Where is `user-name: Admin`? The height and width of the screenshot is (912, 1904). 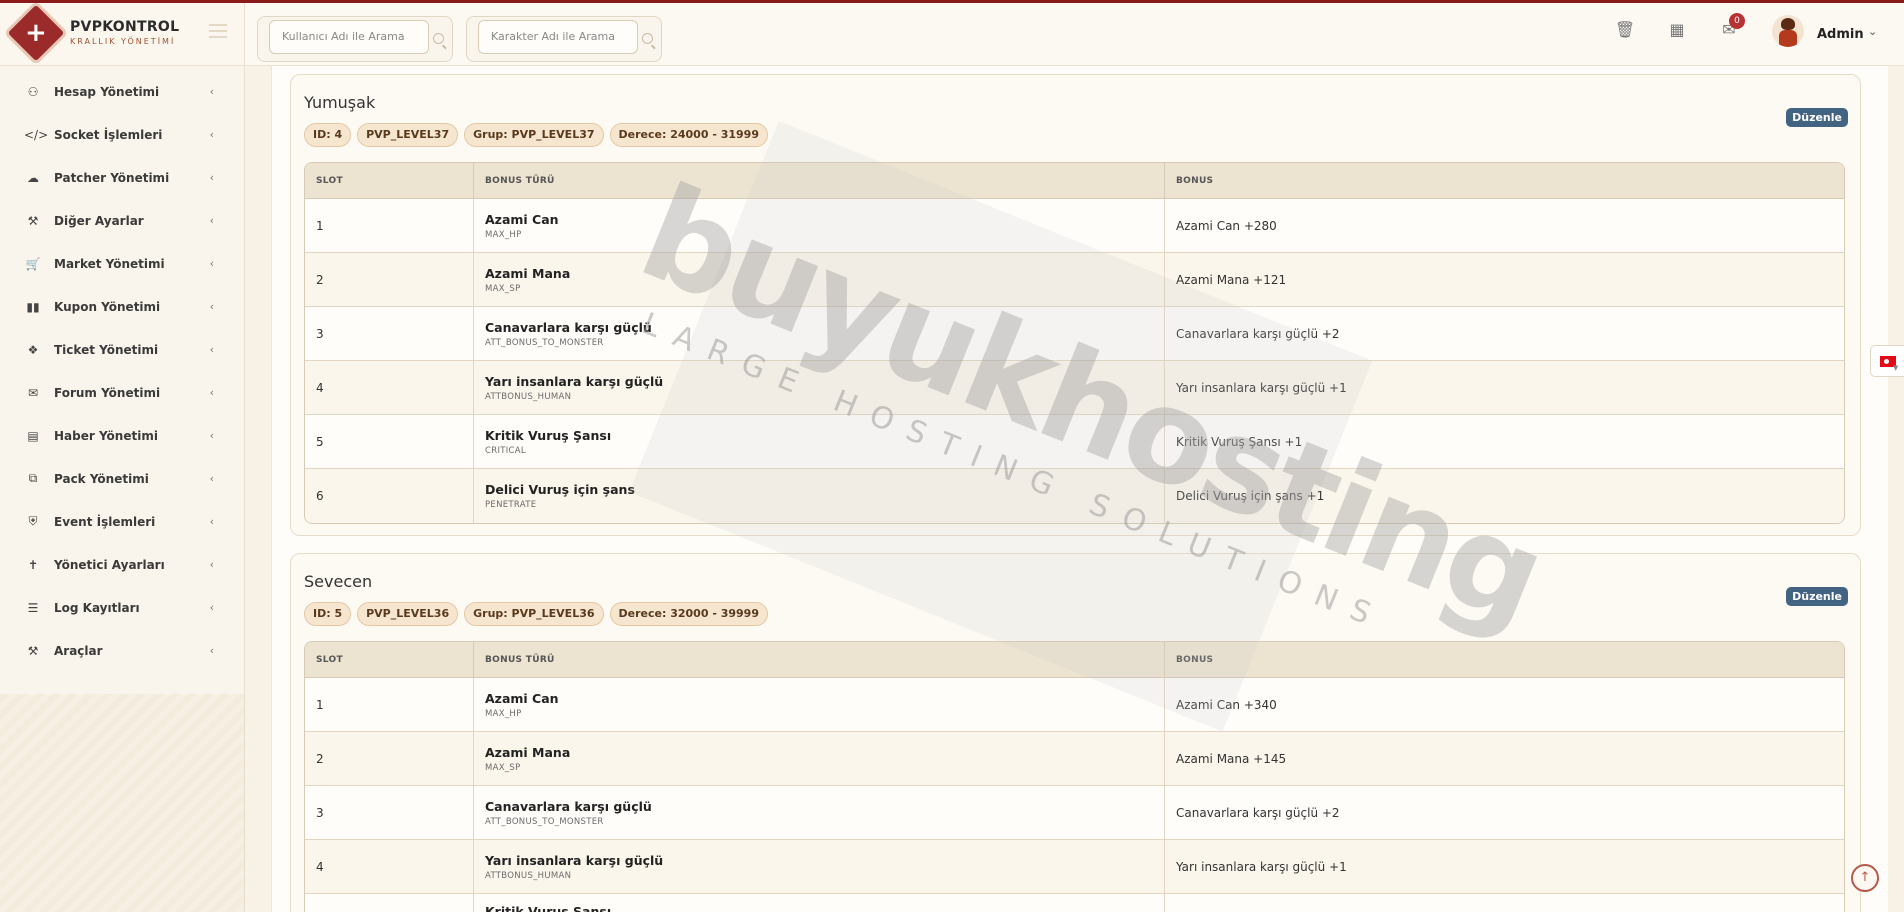
user-name: Admin is located at coordinates (1840, 34).